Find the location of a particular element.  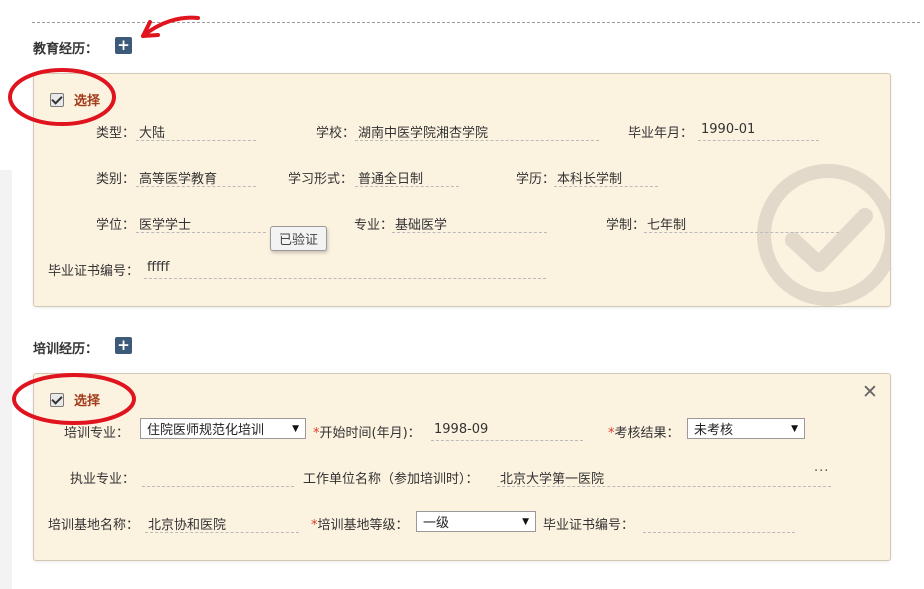

education-select-checkbox is located at coordinates (57, 99).